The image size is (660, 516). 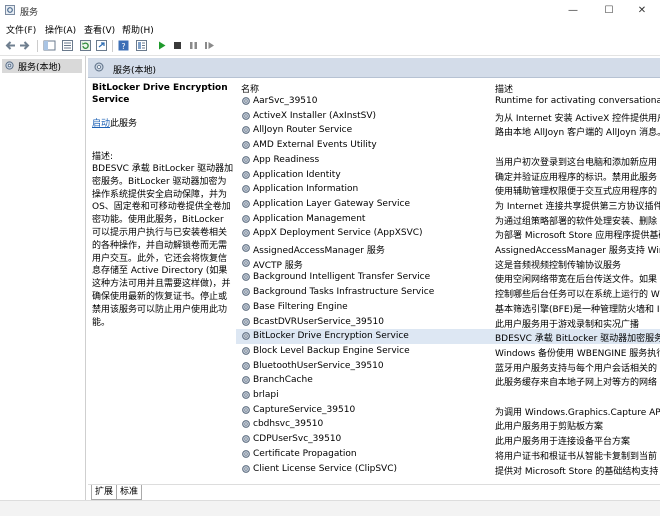 I want to click on table-row: CDPUserSvc_39510 此用户服务用于连接设备平台方案, so click(x=448, y=439).